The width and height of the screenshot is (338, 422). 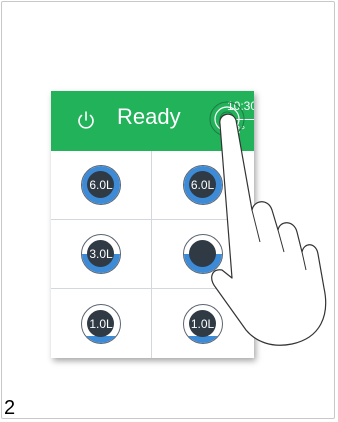 I want to click on grid-cell: 1.0L, so click(x=101, y=323).